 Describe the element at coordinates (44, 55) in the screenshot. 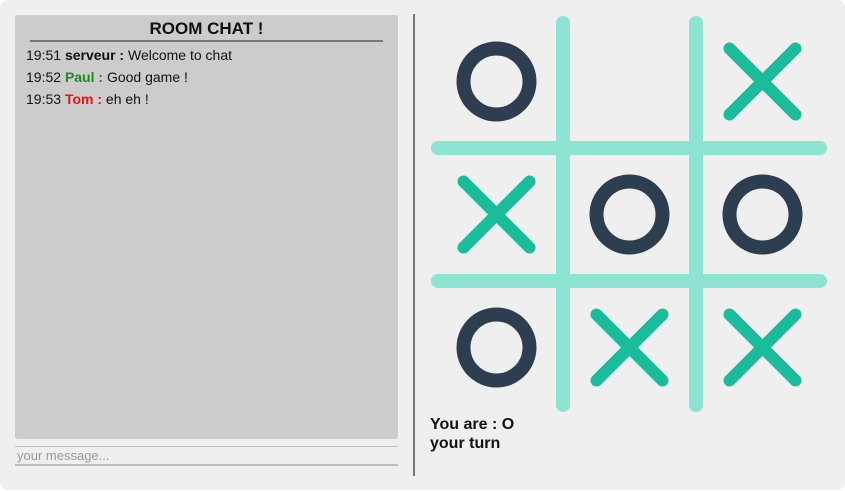

I see `message-time: 19:51` at that location.